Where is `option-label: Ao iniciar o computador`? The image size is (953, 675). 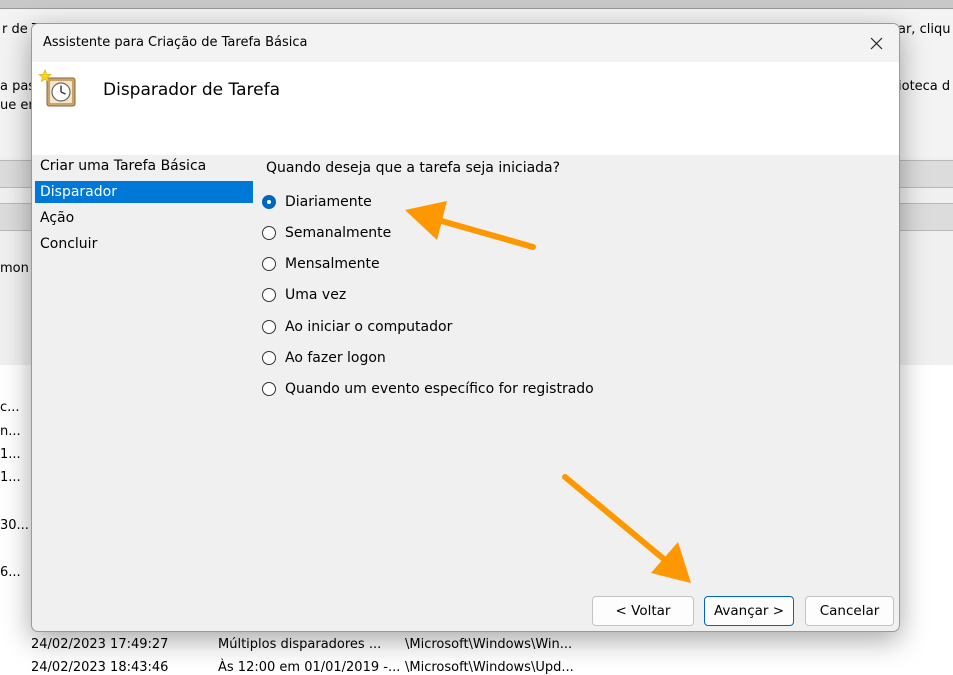 option-label: Ao iniciar o computador is located at coordinates (369, 327).